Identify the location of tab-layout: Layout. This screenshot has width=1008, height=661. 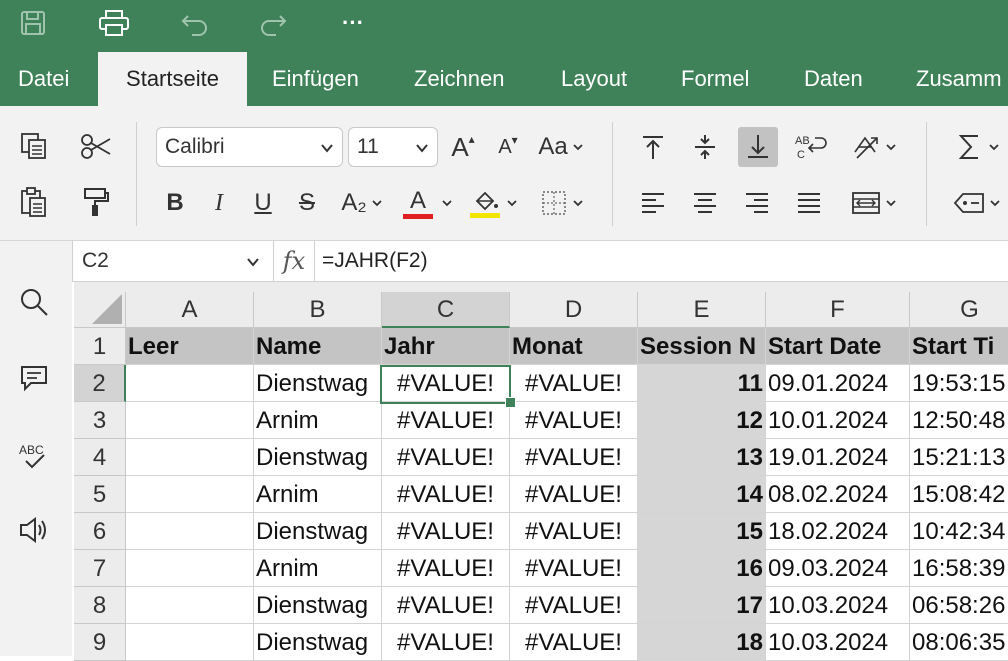
(594, 79).